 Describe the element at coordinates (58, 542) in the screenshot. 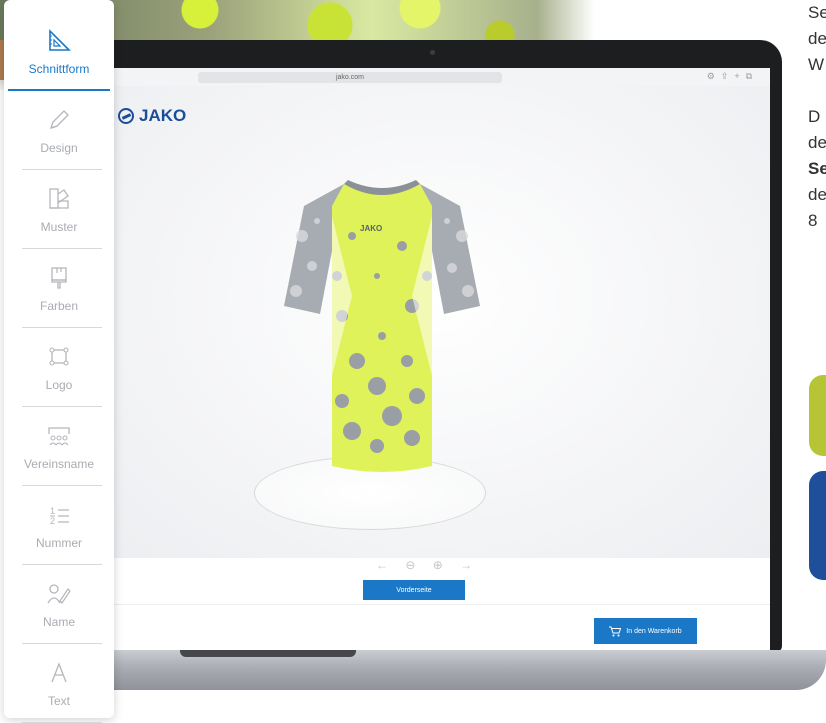

I see `sidebar-item-label: Nummer` at that location.